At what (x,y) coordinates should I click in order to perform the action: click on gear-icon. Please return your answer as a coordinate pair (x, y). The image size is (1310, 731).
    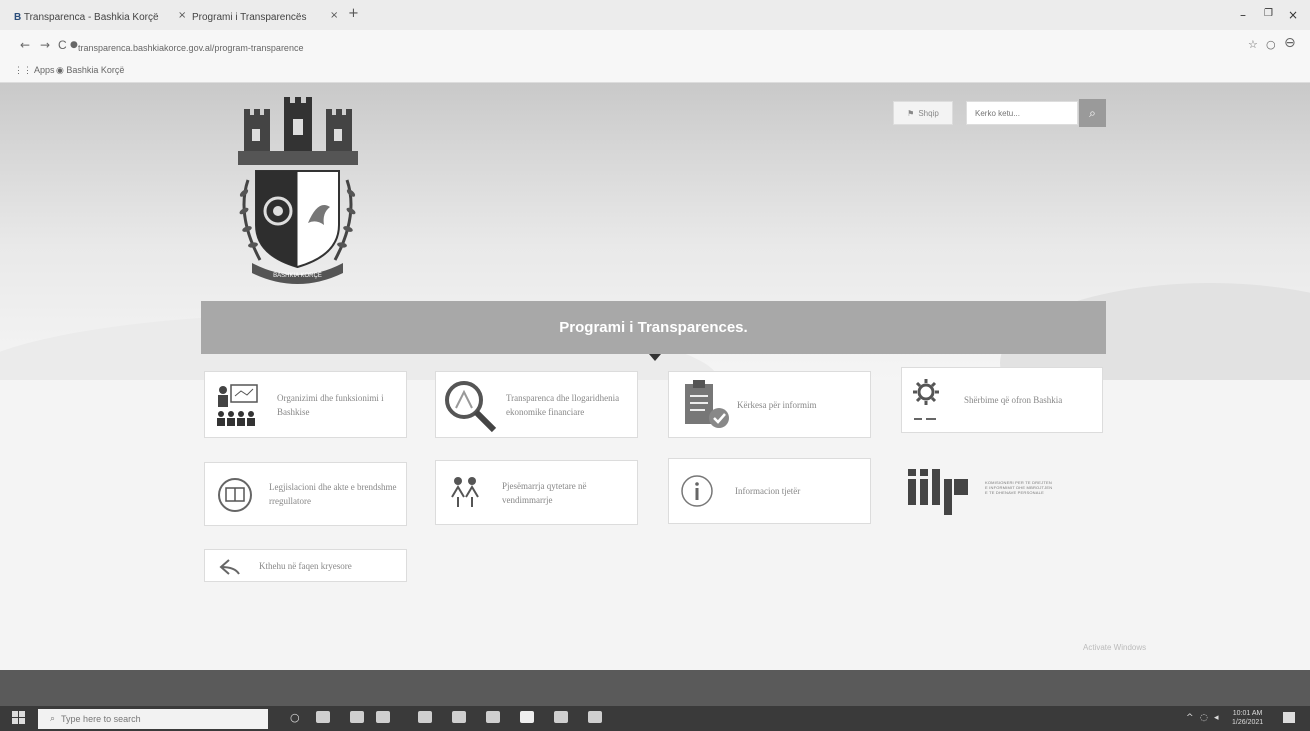
    Looking at the image, I should click on (926, 399).